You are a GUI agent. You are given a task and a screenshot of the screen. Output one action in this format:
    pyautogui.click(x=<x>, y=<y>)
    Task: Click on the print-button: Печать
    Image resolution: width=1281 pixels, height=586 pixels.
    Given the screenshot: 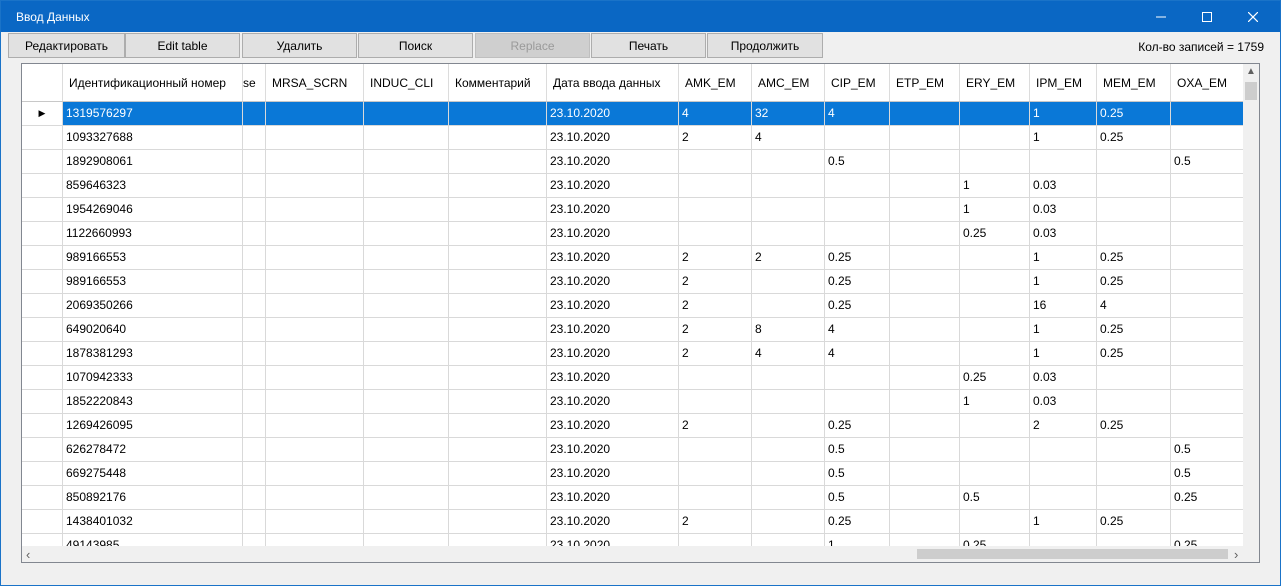 What is the action you would take?
    pyautogui.click(x=648, y=45)
    